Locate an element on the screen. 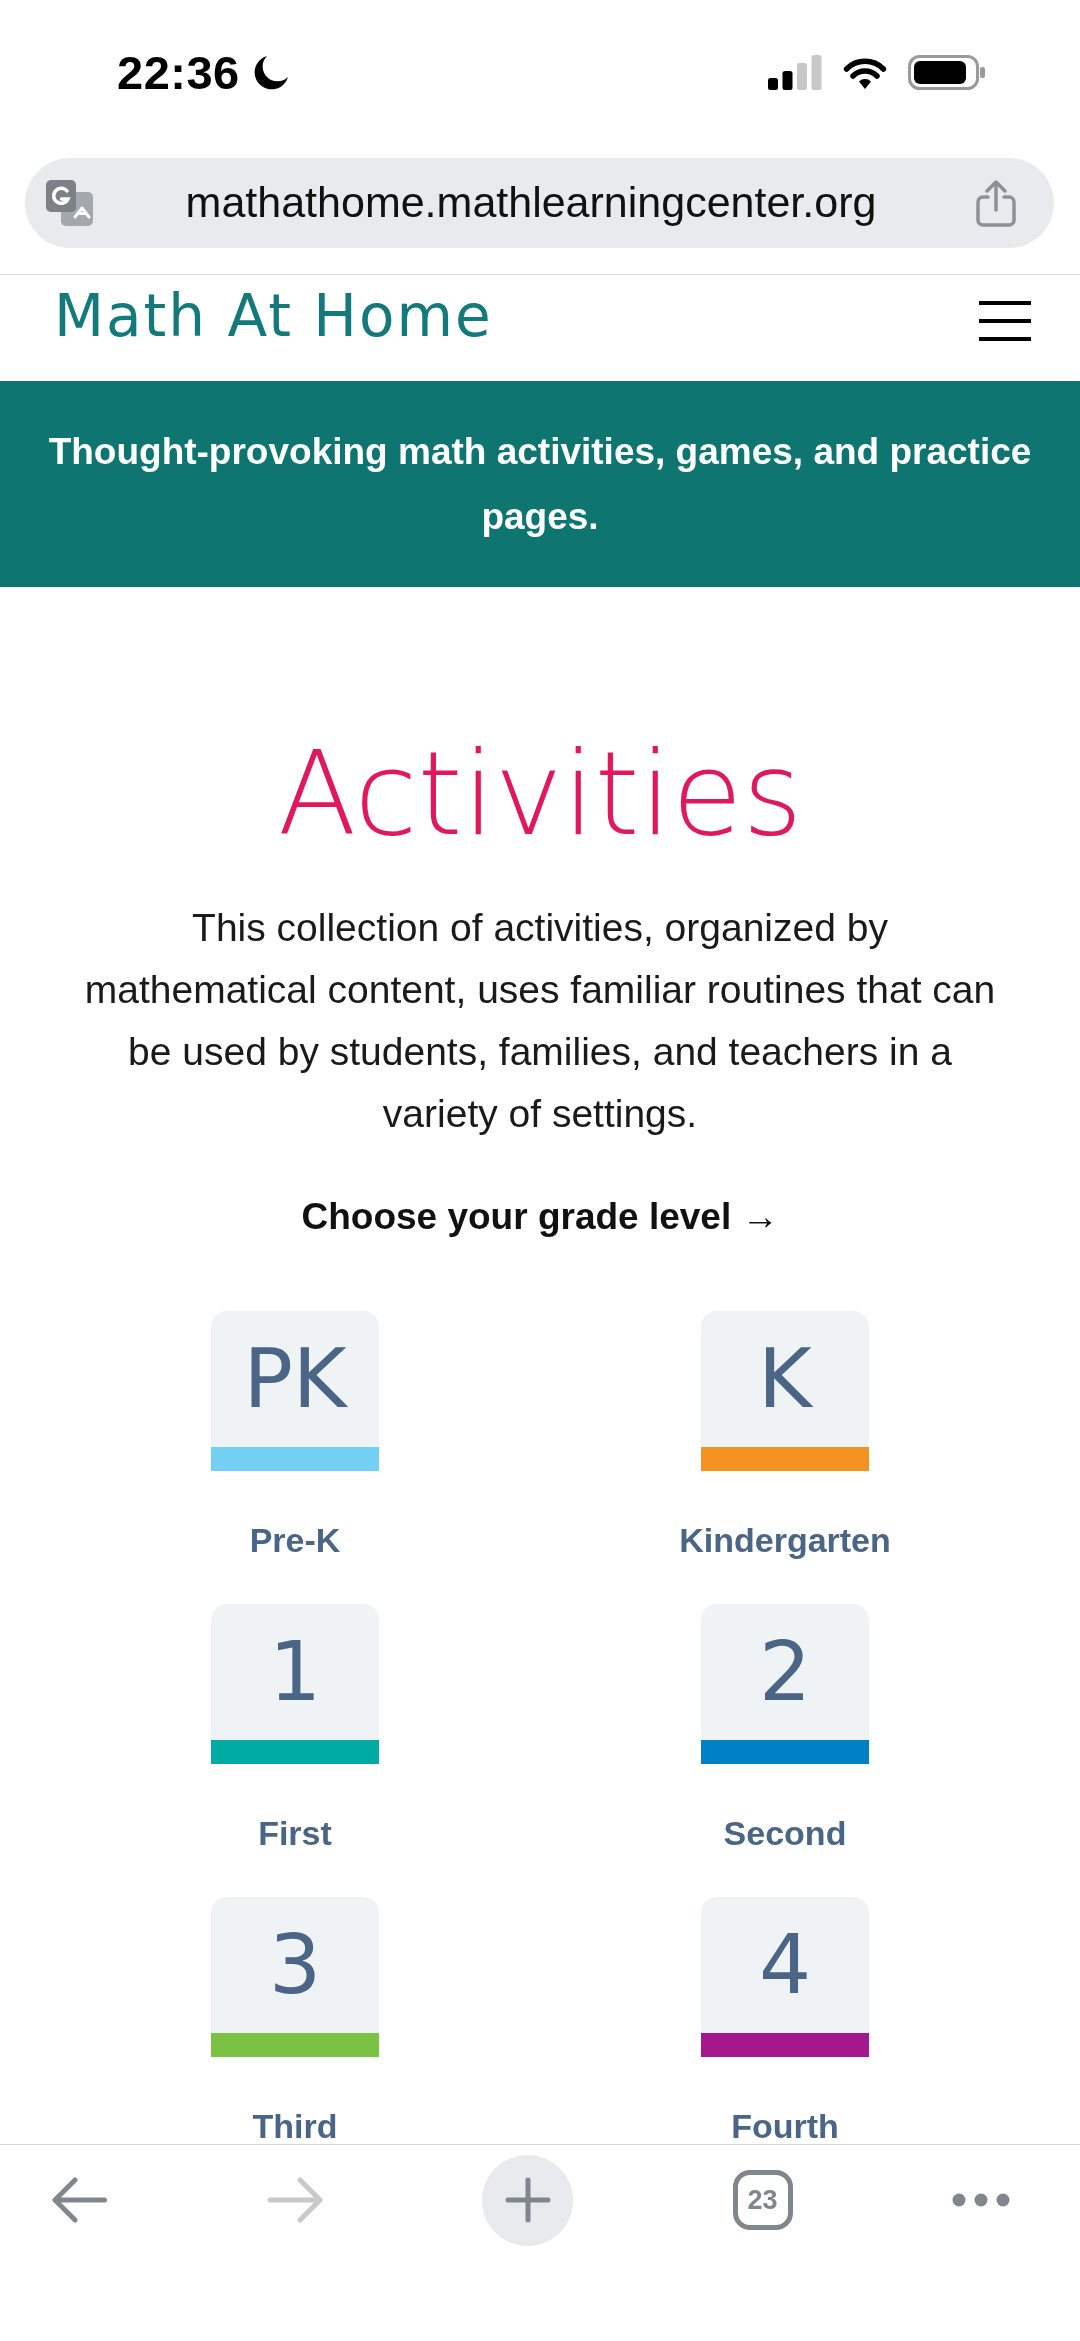 The image size is (1080, 2341). more-icon is located at coordinates (981, 2200).